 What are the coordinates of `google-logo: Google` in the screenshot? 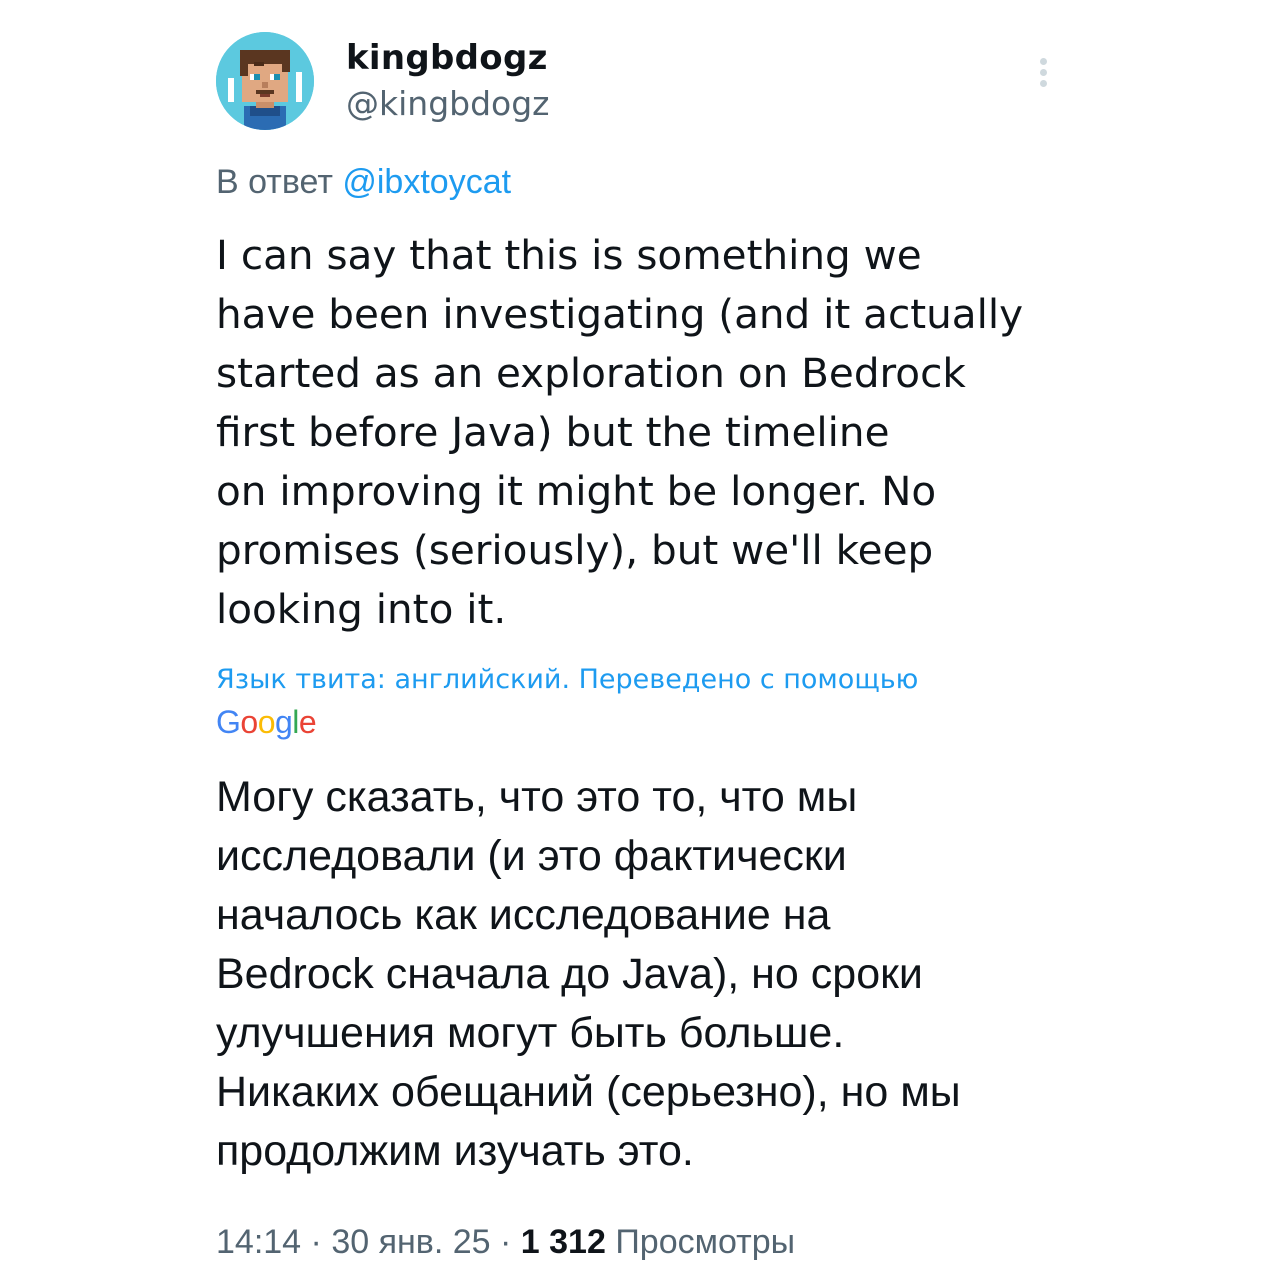 It's located at (266, 722).